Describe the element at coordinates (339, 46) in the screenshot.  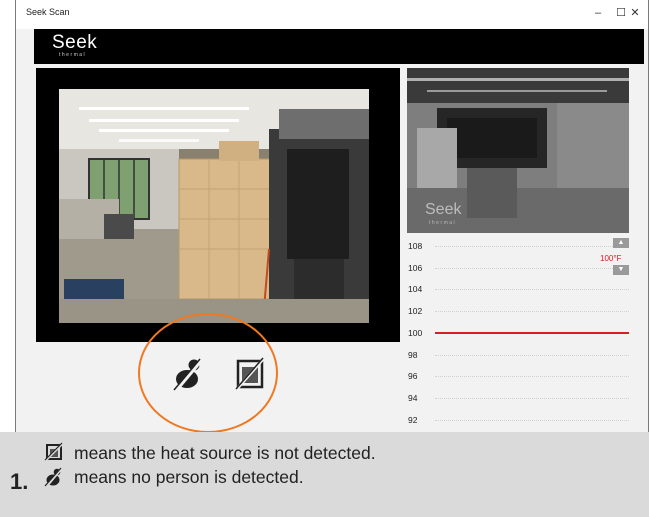
I see `brand-header: Seek thermal` at that location.